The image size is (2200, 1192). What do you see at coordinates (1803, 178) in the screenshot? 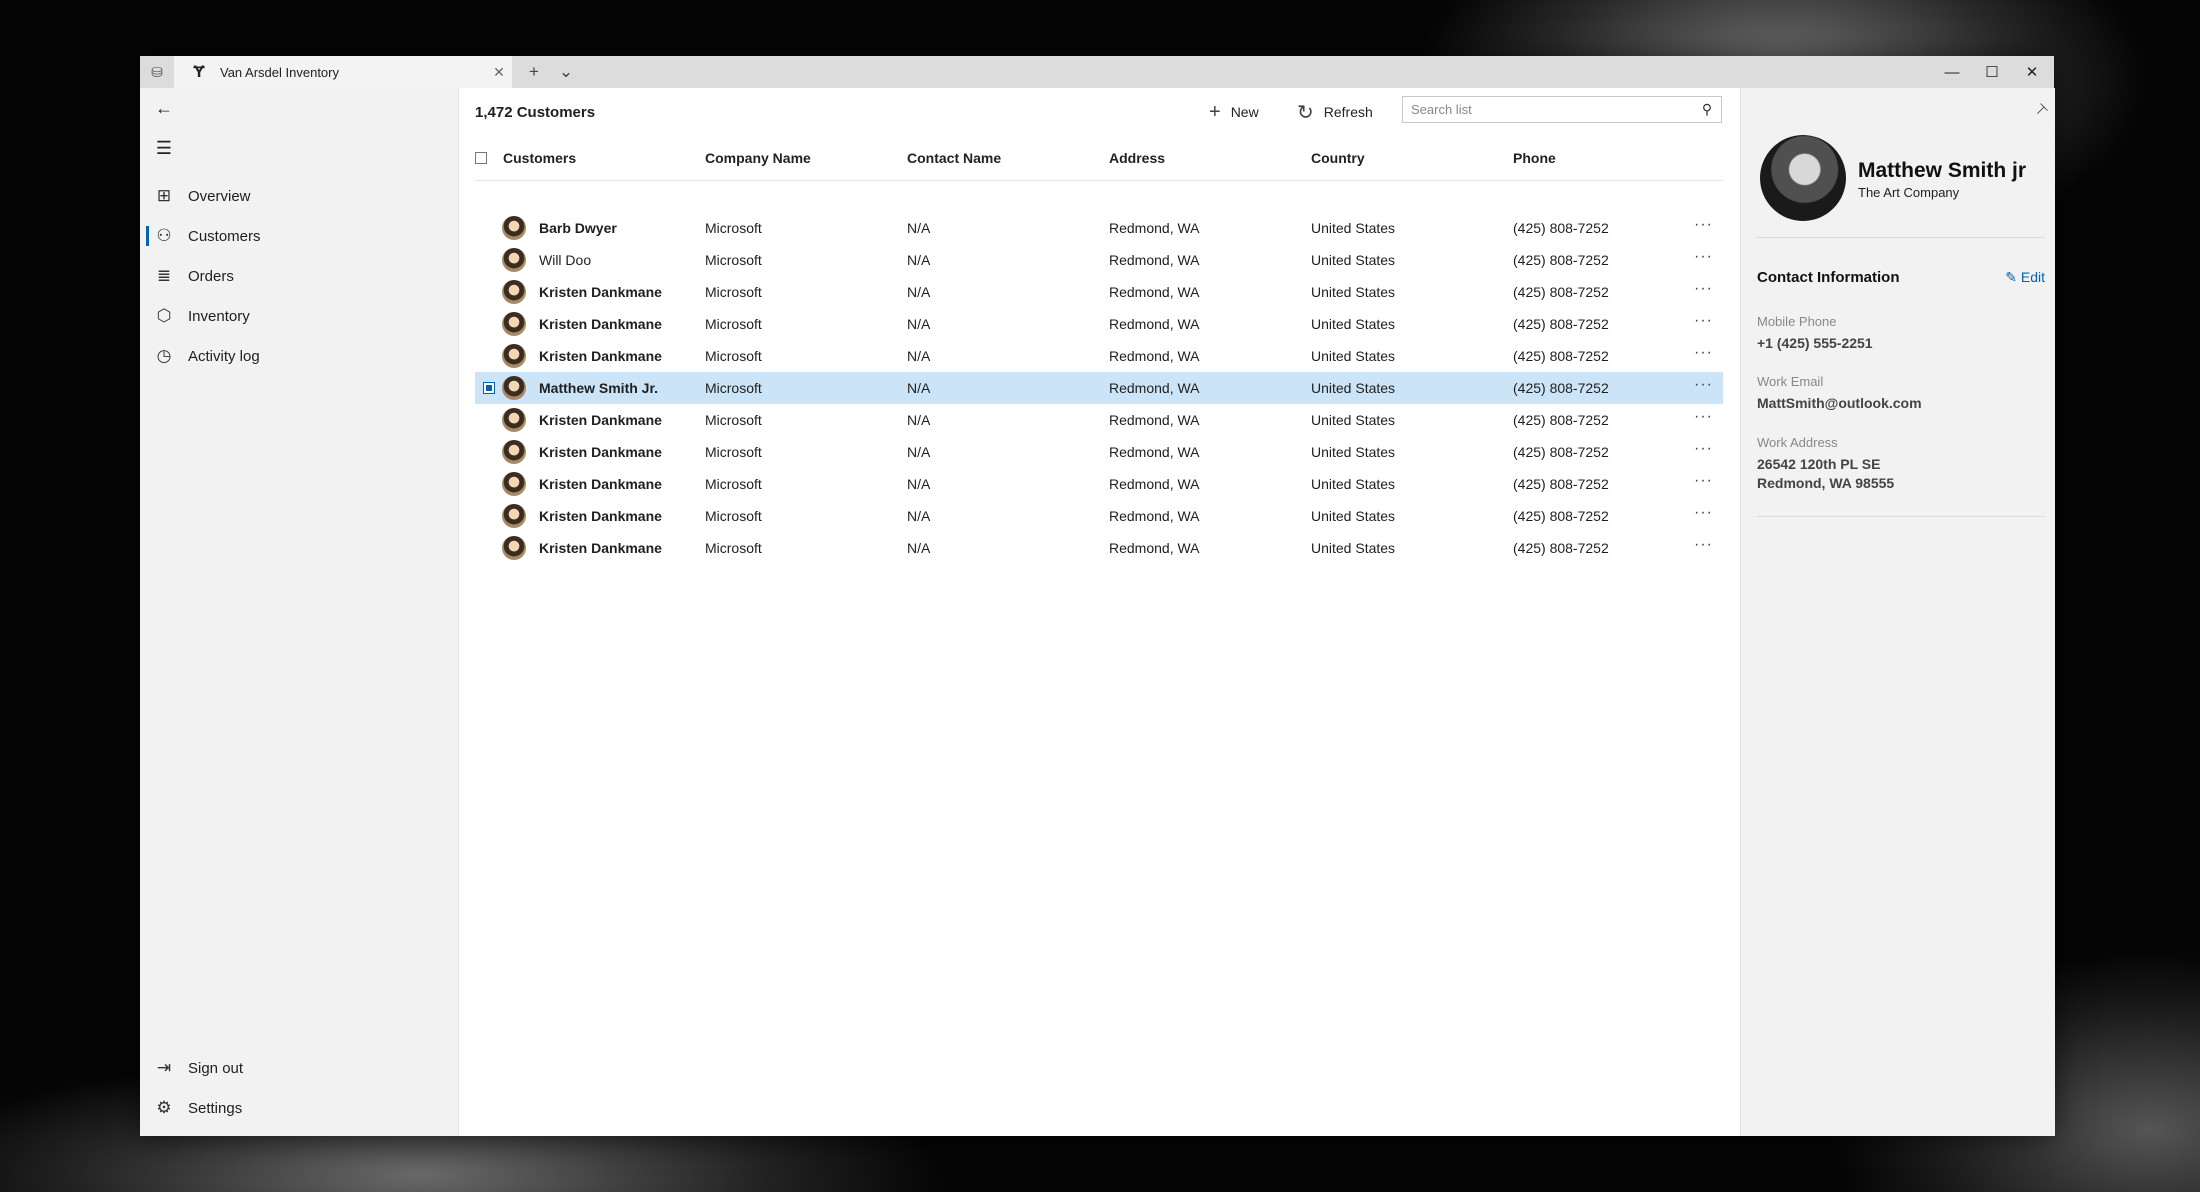
I see `customer-avatar` at bounding box center [1803, 178].